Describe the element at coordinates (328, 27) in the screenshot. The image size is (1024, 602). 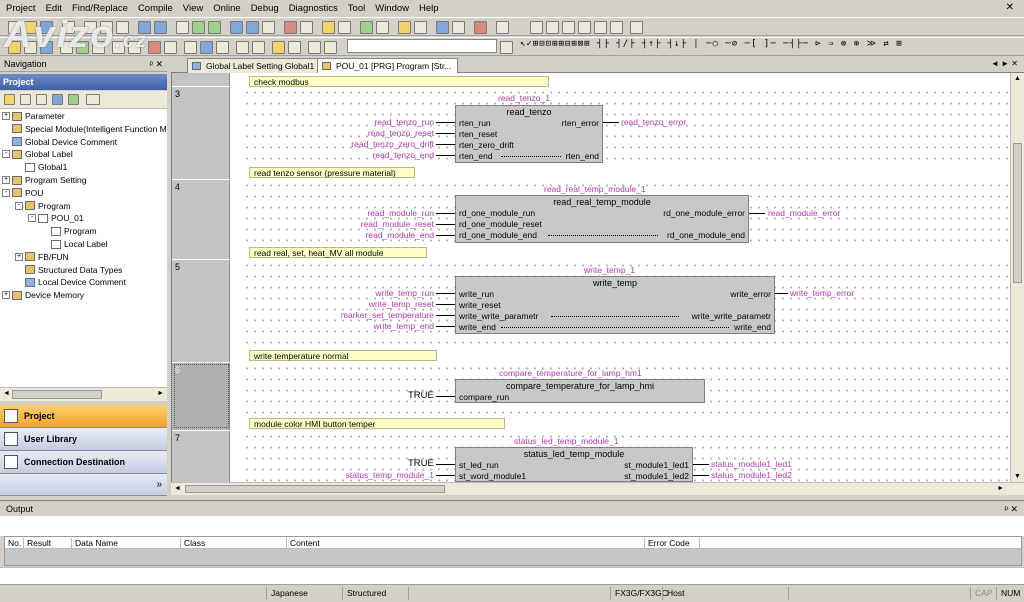
I see `watch-icon` at that location.